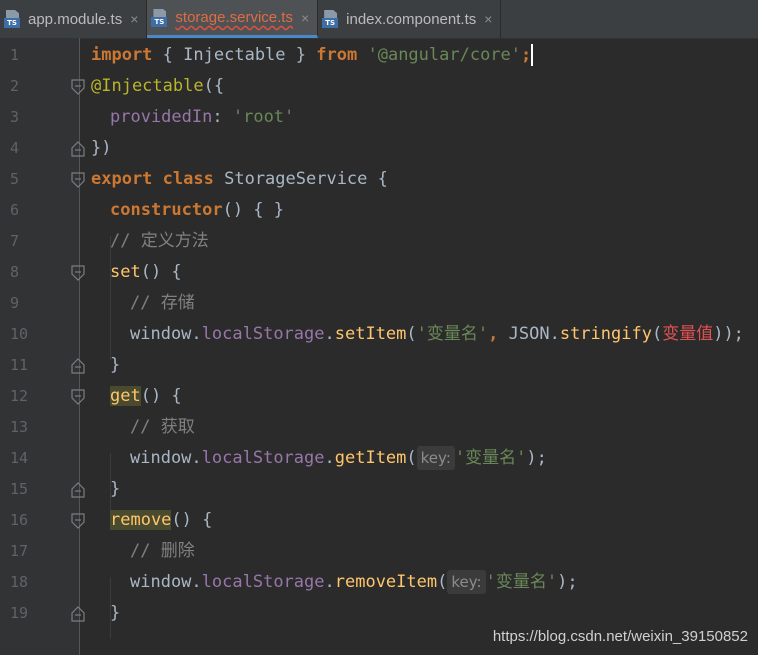 The height and width of the screenshot is (655, 758). Describe the element at coordinates (161, 520) in the screenshot. I see `code-line: remove() {` at that location.